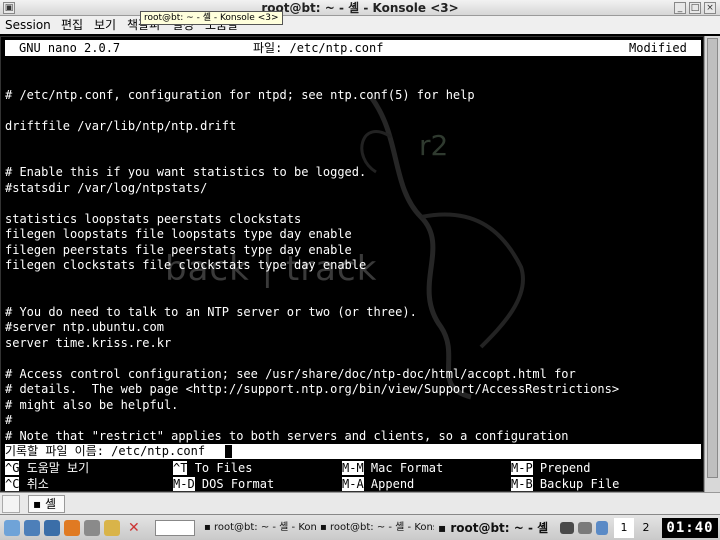 This screenshot has width=720, height=540. I want to click on shortcut-dos-format: M-D DOS Format, so click(223, 483).